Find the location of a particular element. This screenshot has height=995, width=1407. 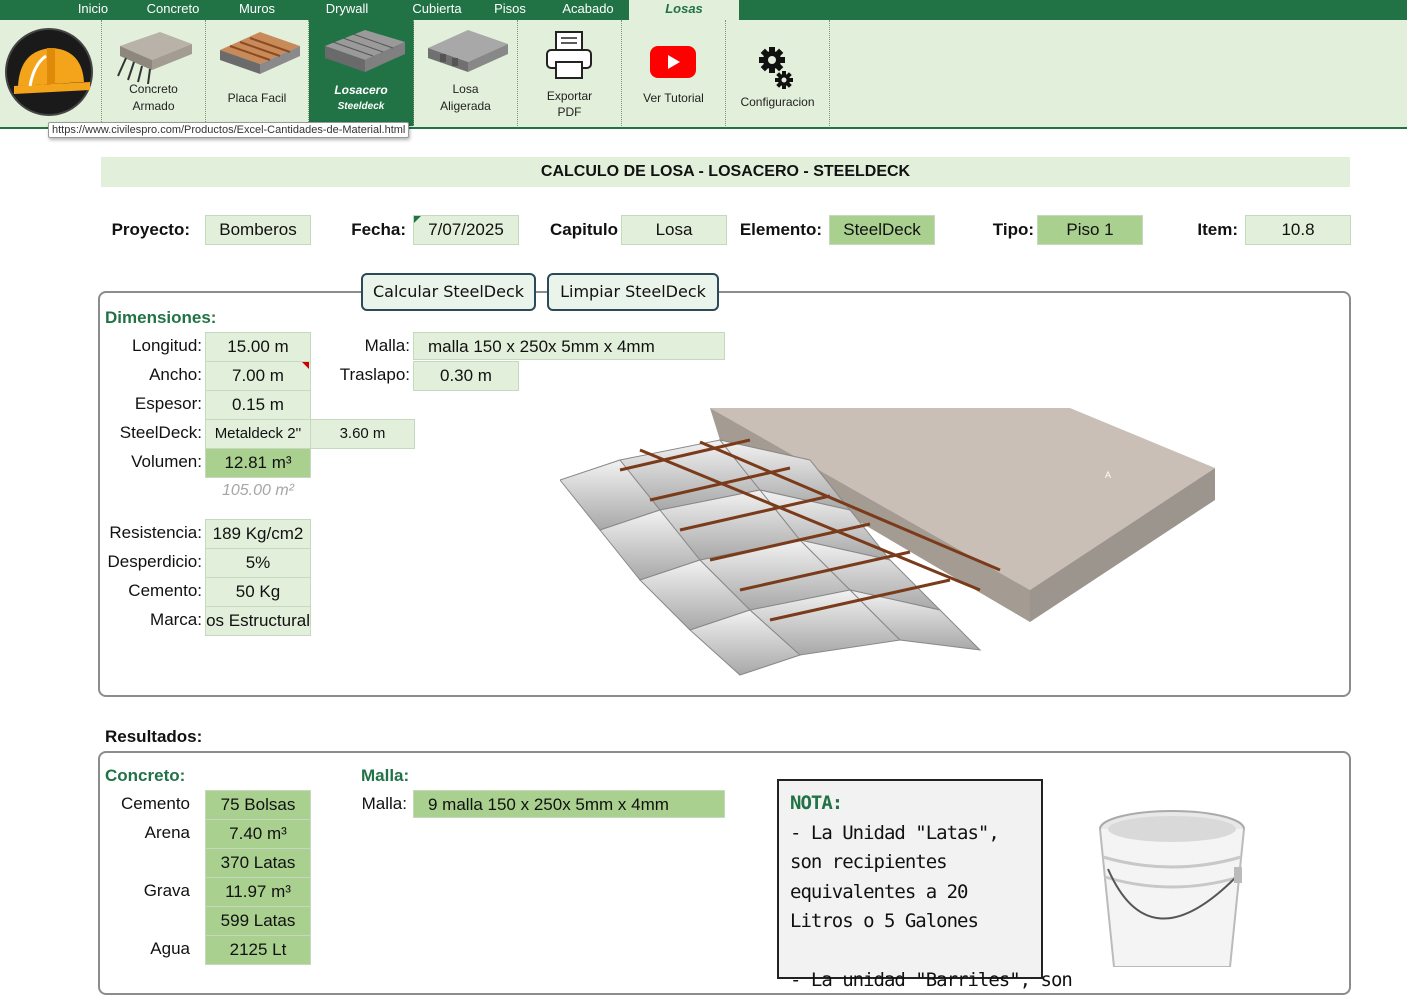

capitulo-field: Losa is located at coordinates (674, 230).